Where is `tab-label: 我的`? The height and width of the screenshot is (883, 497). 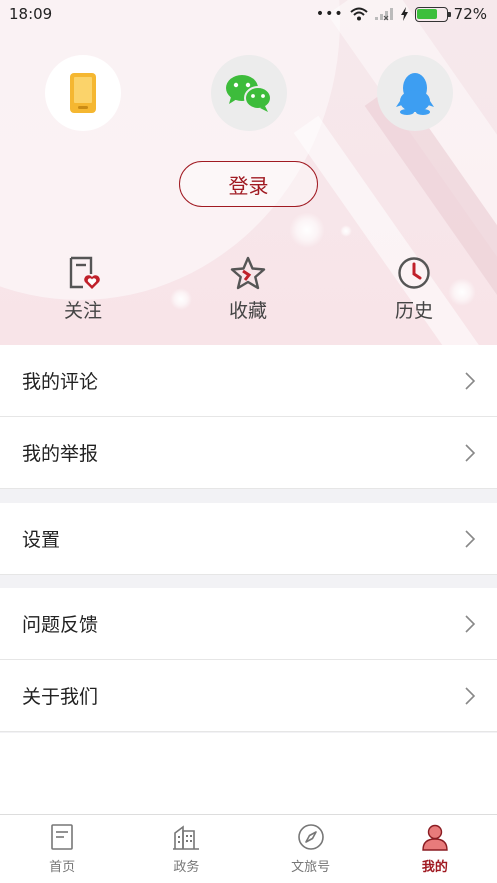
tab-label: 我的 is located at coordinates (434, 867).